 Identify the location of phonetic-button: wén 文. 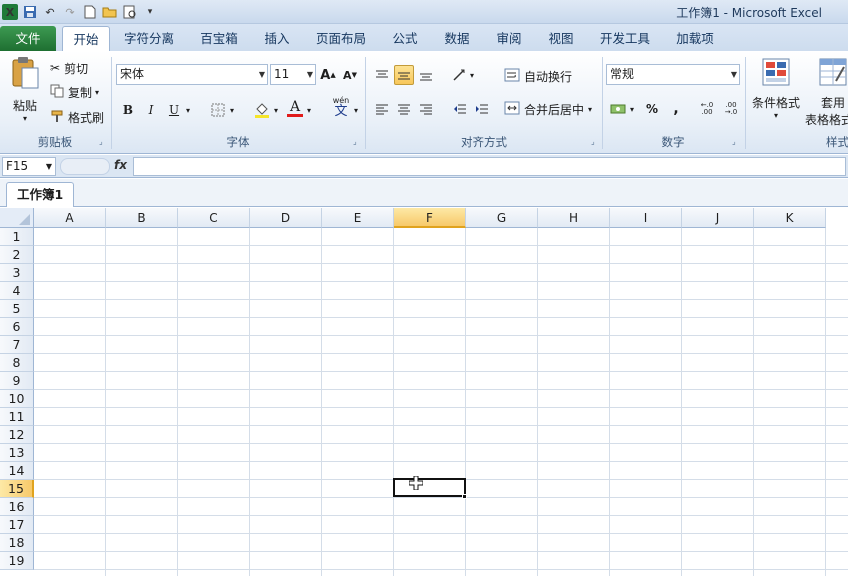
(341, 107).